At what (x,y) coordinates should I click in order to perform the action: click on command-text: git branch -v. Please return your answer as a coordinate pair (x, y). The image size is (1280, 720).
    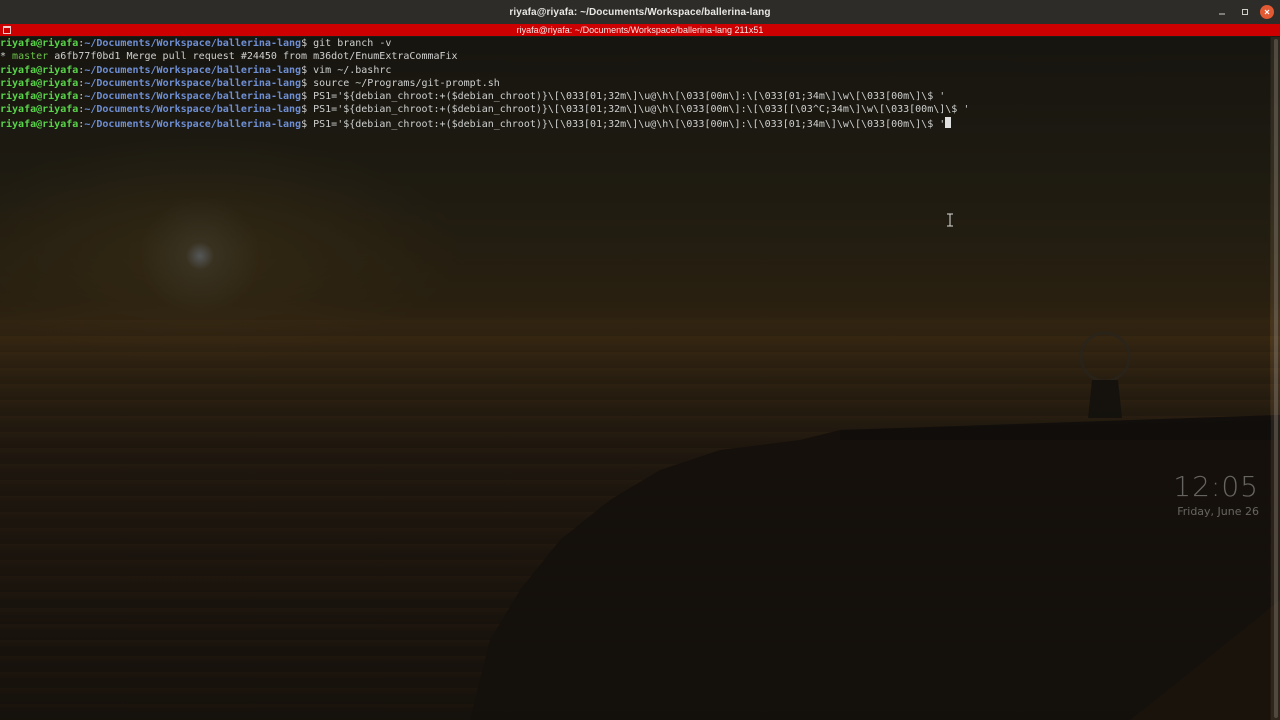
    Looking at the image, I should click on (349, 43).